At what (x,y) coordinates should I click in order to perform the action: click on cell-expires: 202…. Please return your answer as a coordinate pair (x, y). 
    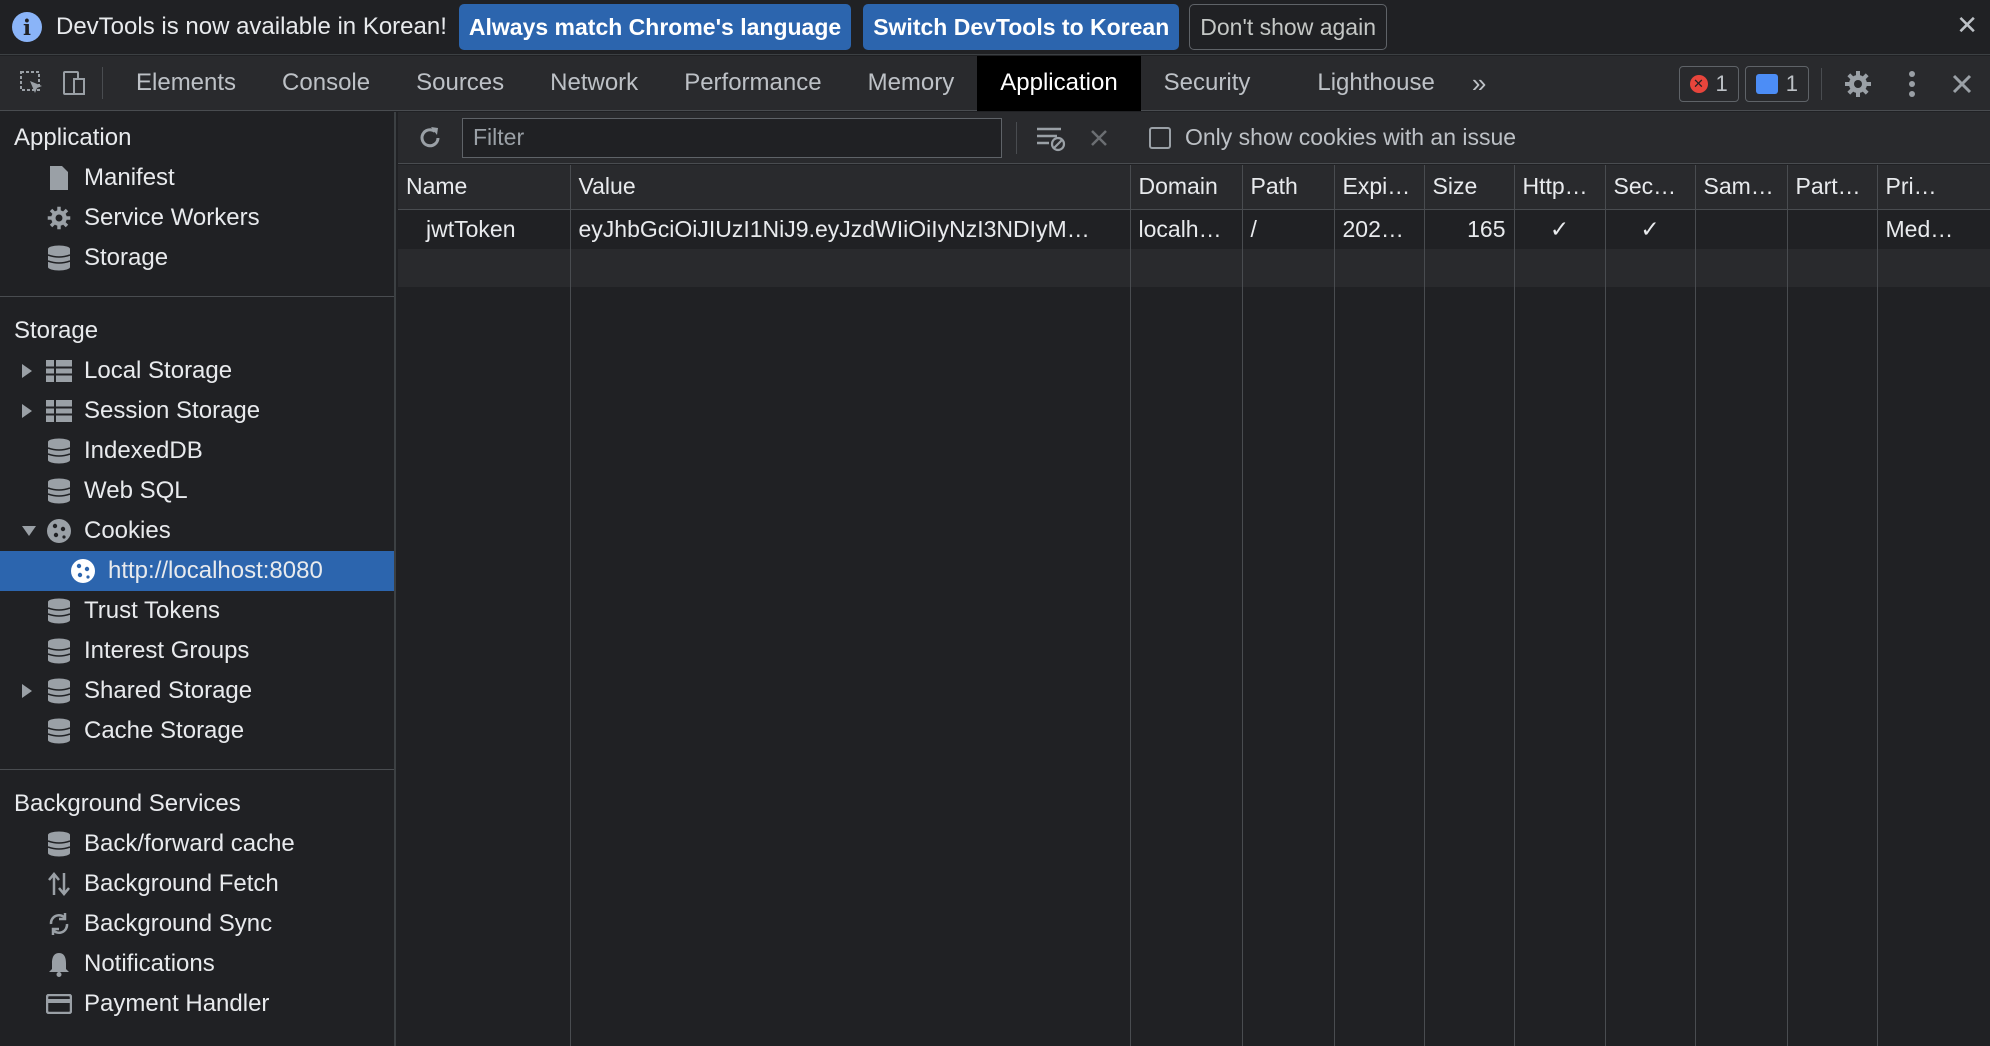
    Looking at the image, I should click on (1379, 229).